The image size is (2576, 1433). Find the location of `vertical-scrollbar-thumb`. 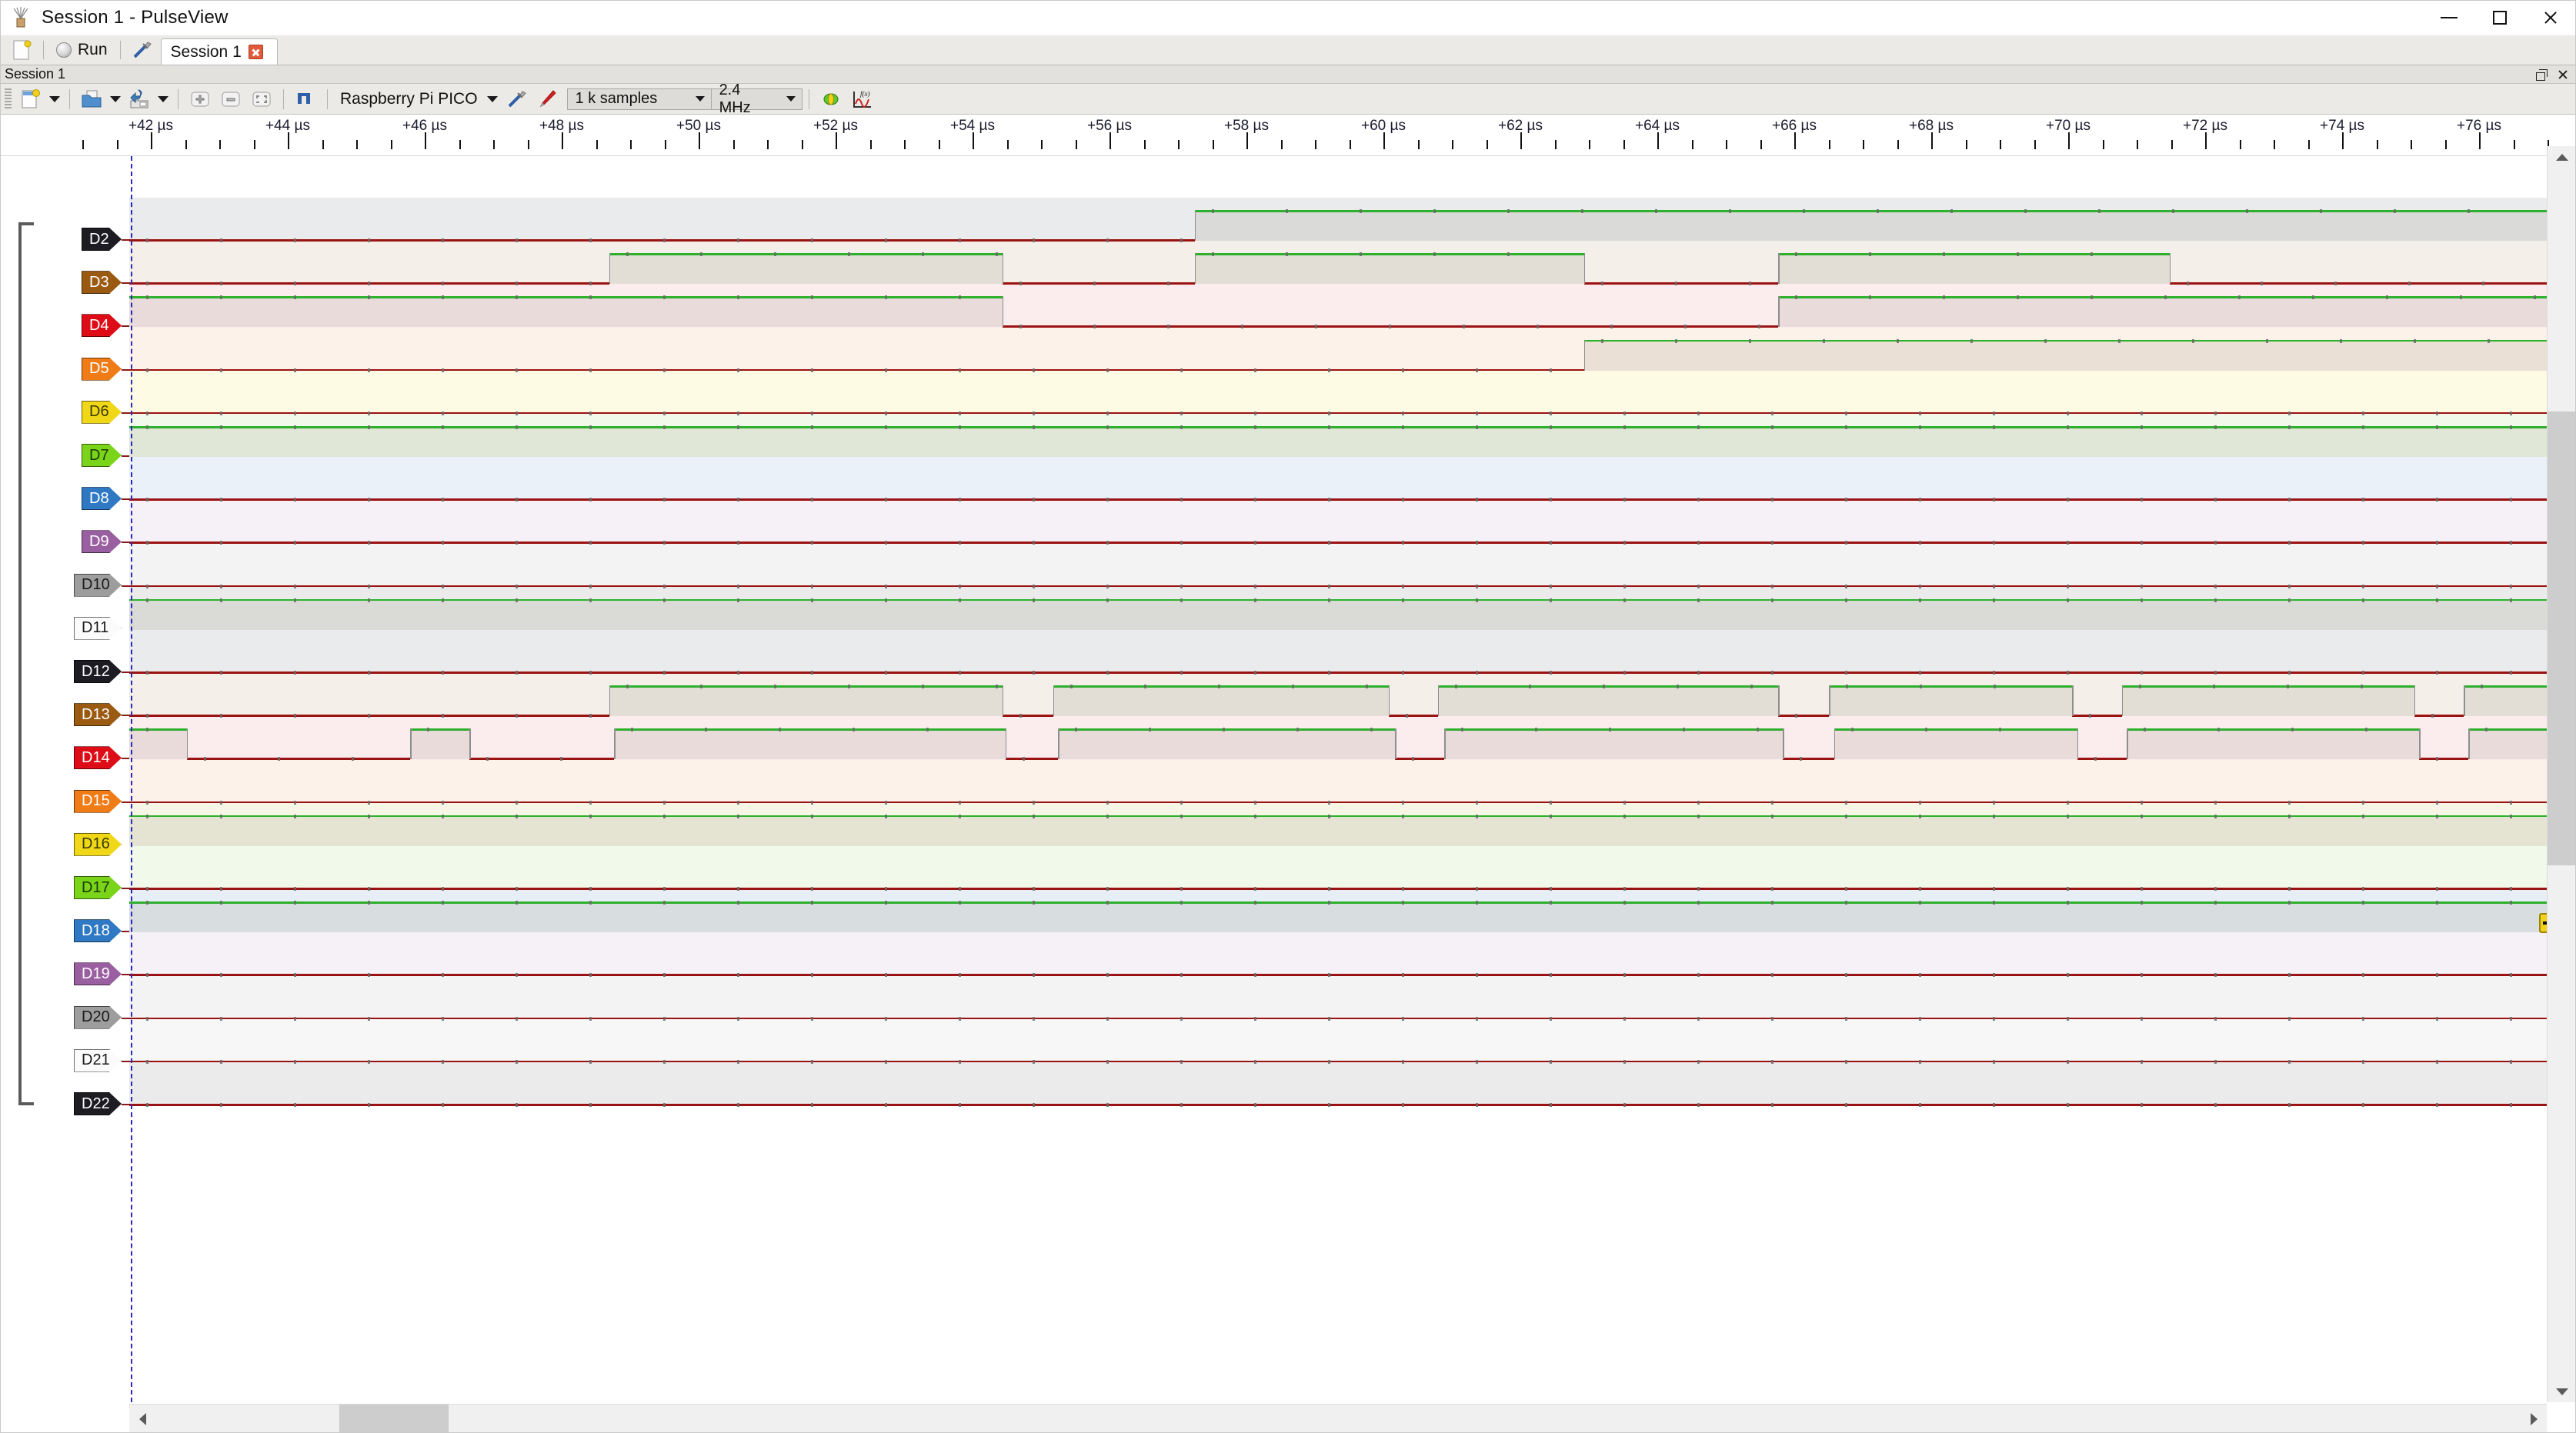

vertical-scrollbar-thumb is located at coordinates (2562, 638).